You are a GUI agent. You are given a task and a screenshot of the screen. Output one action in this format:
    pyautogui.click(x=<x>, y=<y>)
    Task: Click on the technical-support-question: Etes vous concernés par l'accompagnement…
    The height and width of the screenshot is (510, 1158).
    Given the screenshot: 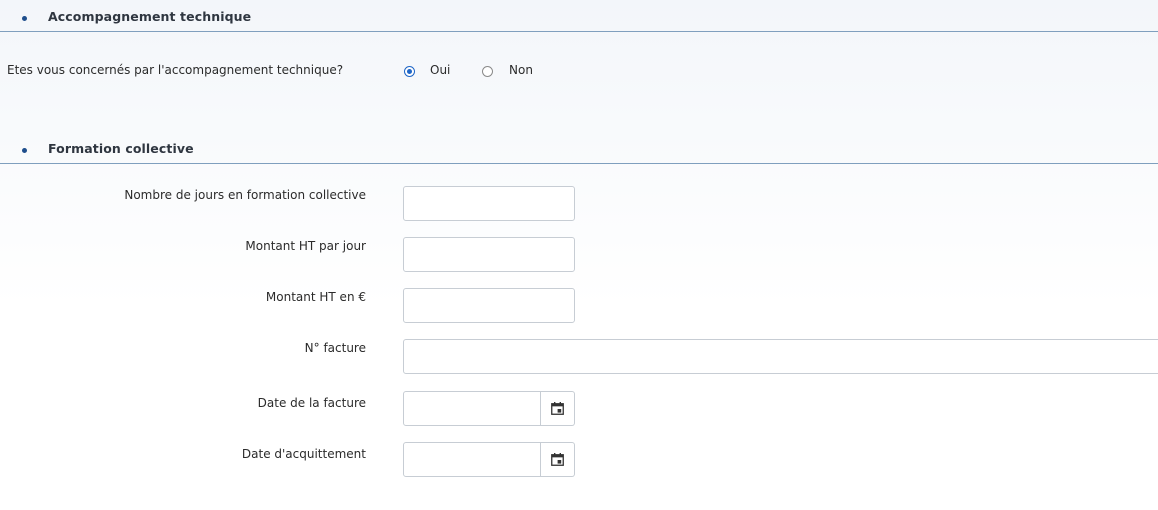 What is the action you would take?
    pyautogui.click(x=175, y=70)
    